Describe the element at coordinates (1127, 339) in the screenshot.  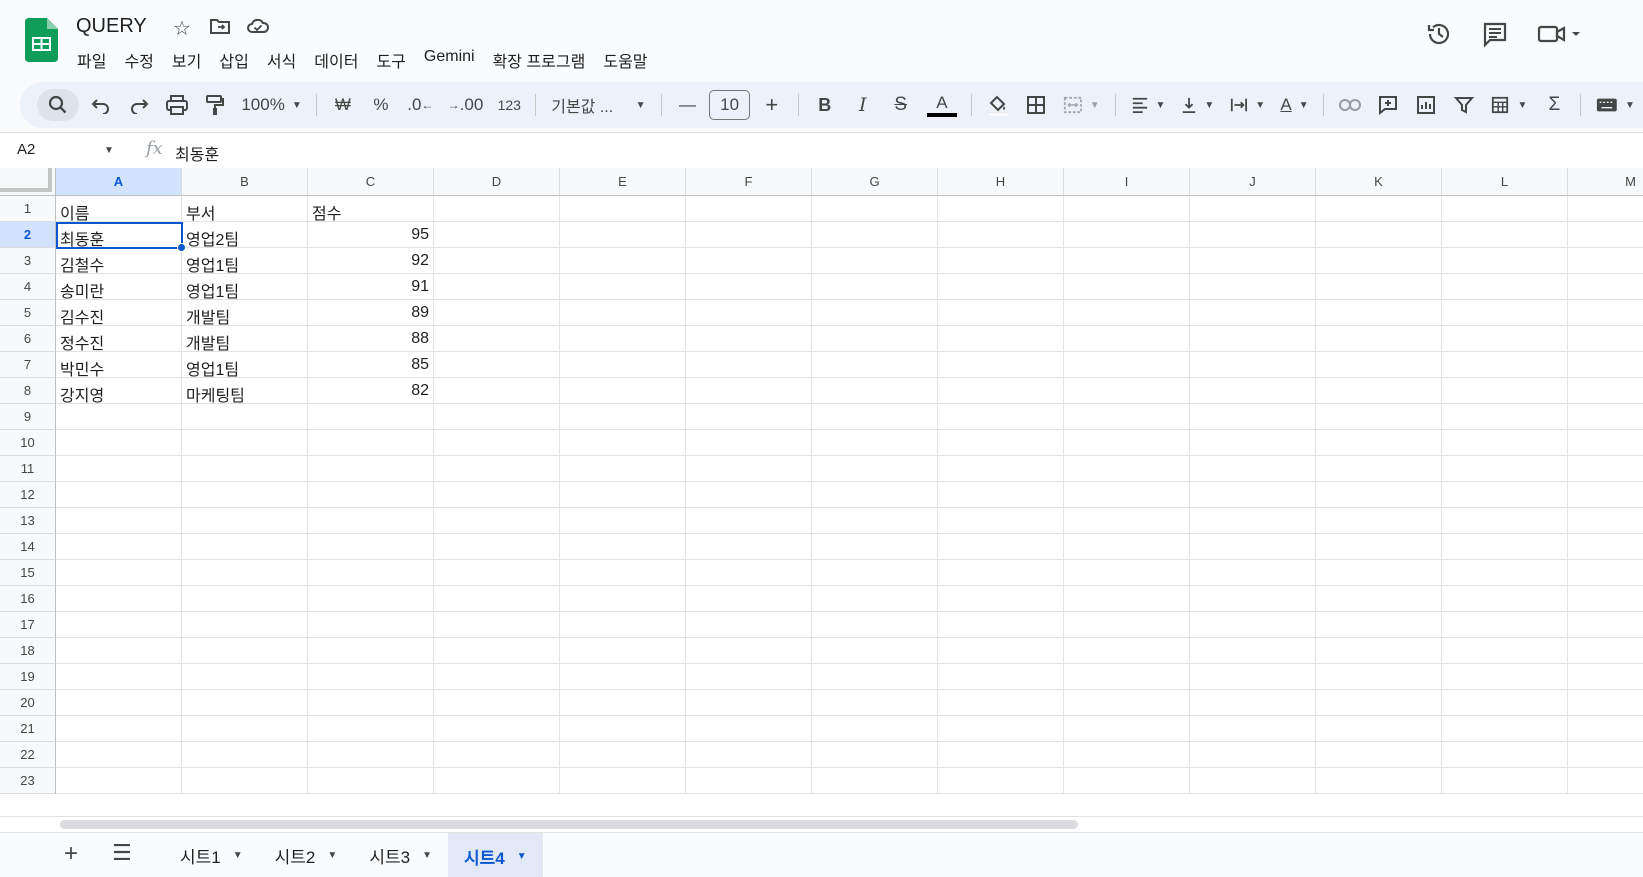
I see `cell-i6` at that location.